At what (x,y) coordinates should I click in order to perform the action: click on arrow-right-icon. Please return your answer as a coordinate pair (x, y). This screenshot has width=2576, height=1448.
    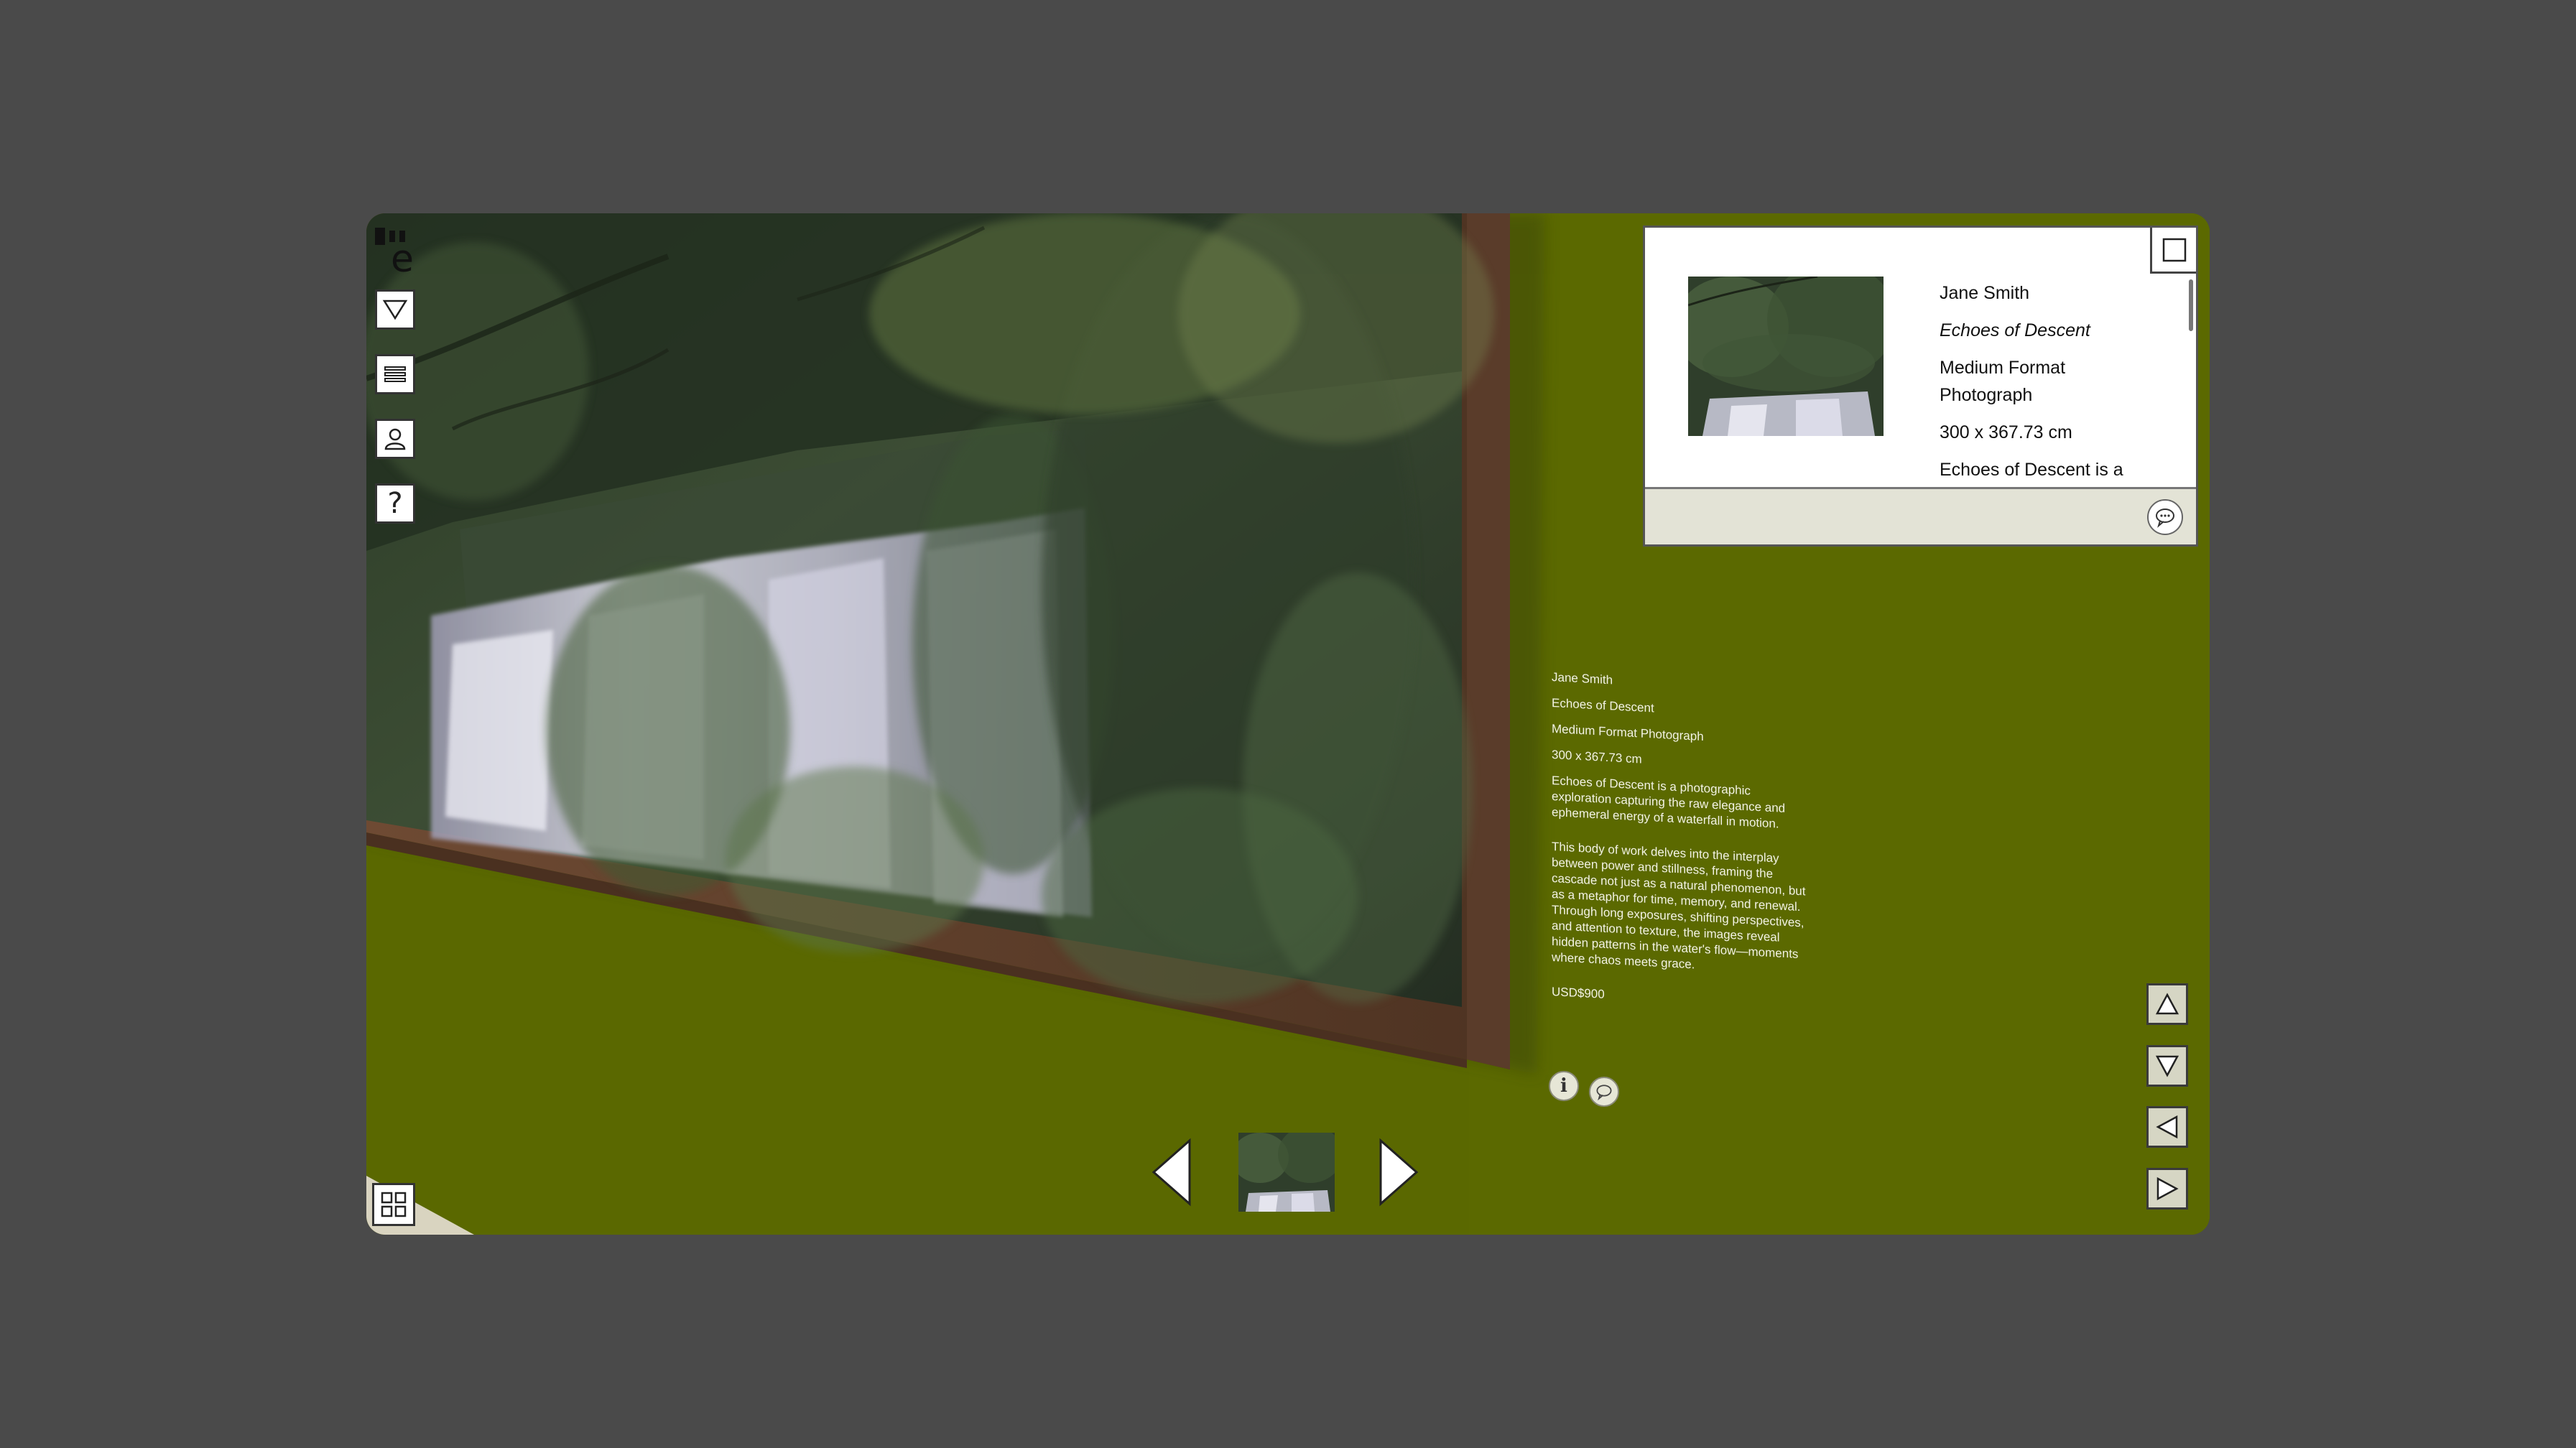
    Looking at the image, I should click on (1399, 1172).